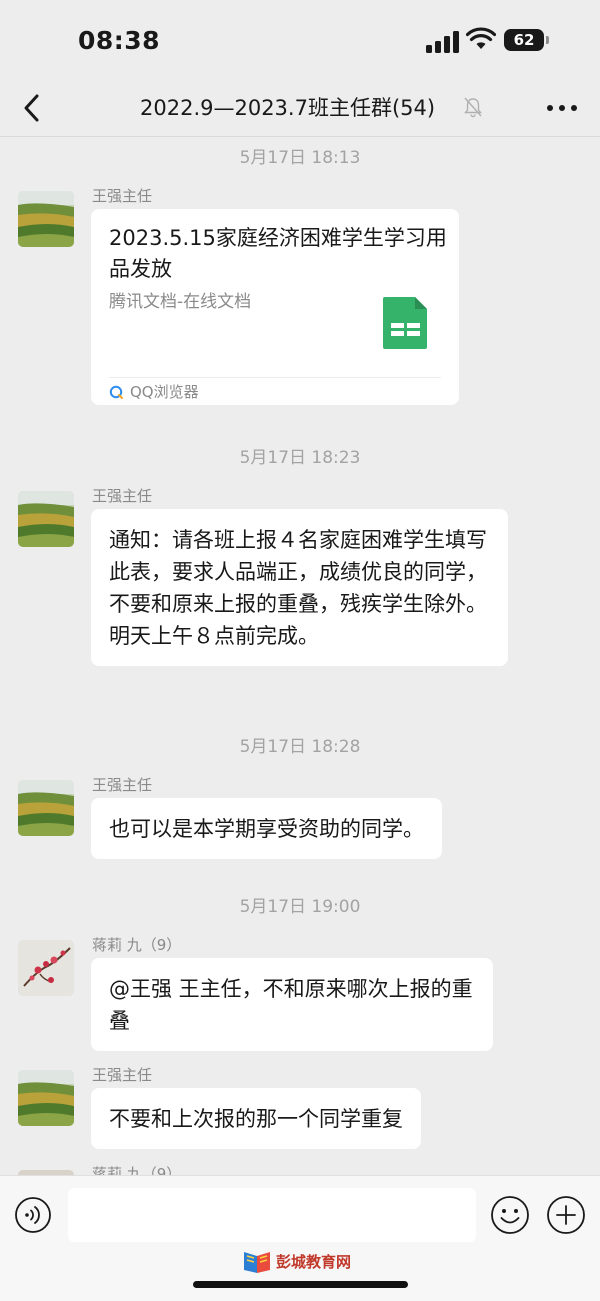 Image resolution: width=600 pixels, height=1301 pixels. Describe the element at coordinates (275, 307) in the screenshot. I see `shared-doc-card: 2023.5.15家庭经济困难学生学习用品发放 腾讯文档-在线文档 QQ浏览器` at that location.